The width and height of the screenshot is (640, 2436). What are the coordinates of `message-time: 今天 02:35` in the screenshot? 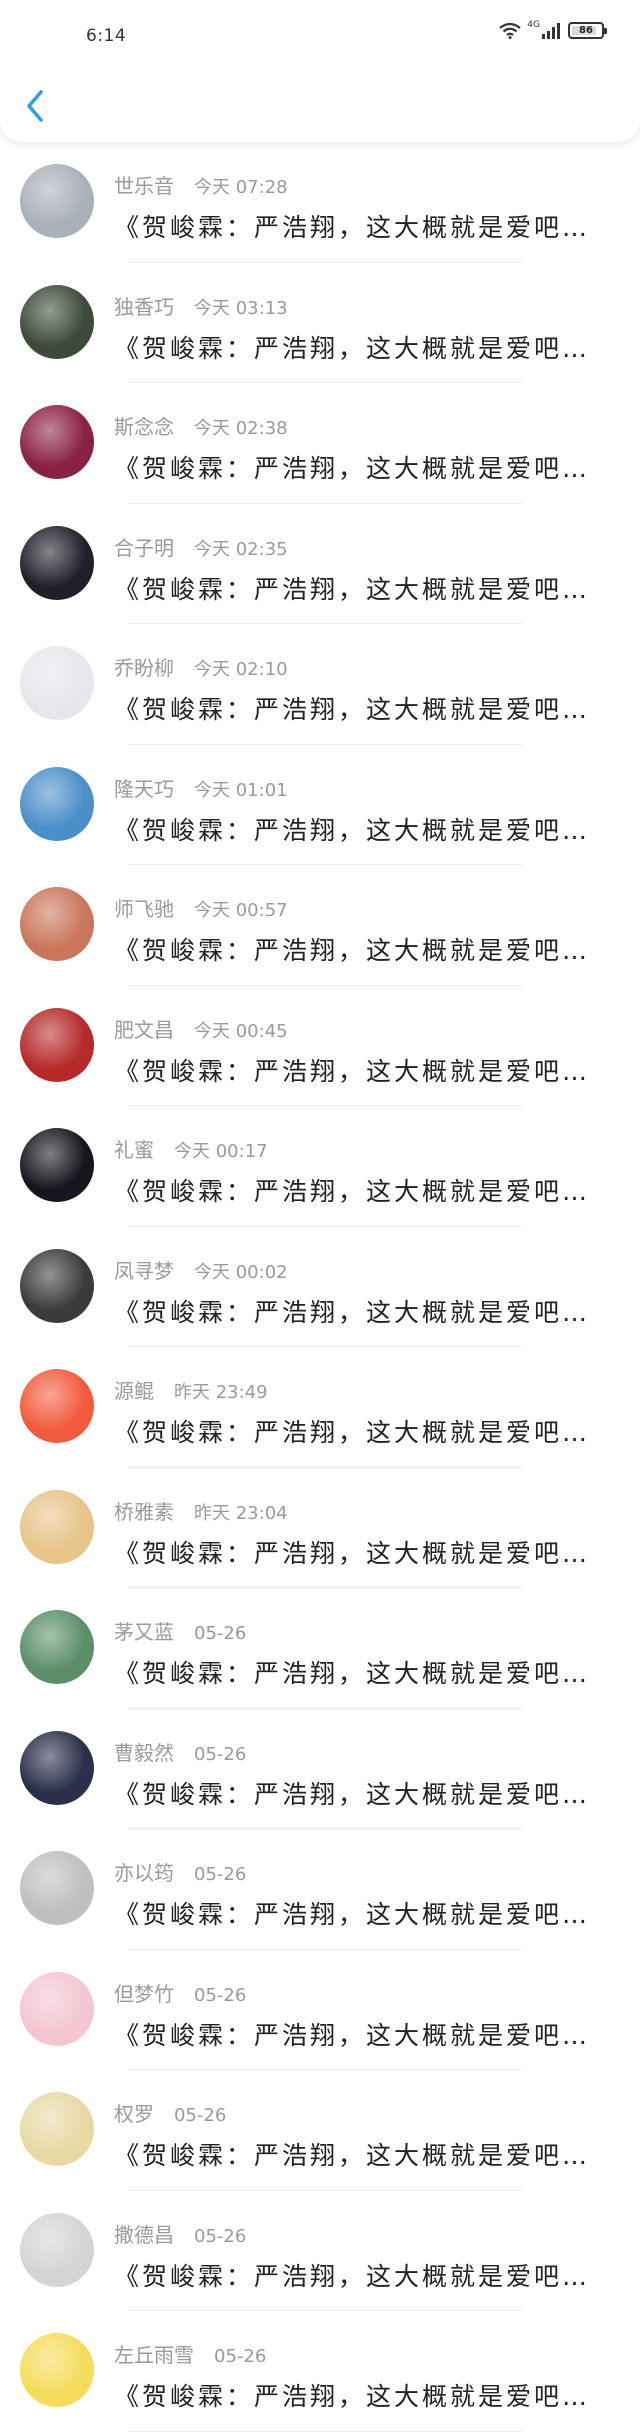 It's located at (241, 549).